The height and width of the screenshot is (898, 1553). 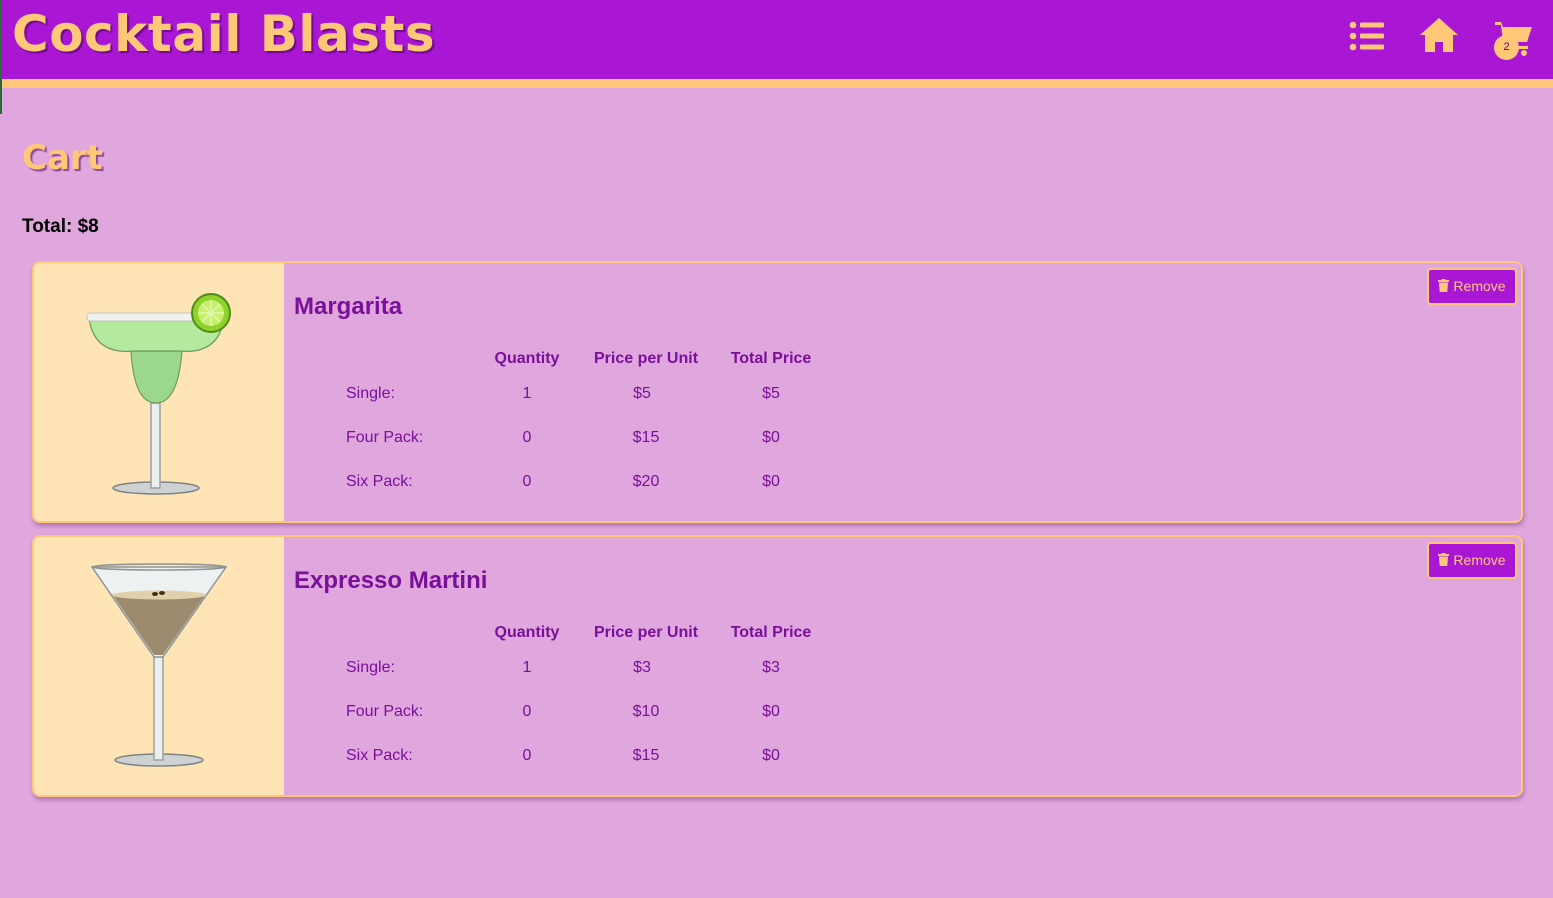 I want to click on total-cell: $5, so click(x=771, y=393).